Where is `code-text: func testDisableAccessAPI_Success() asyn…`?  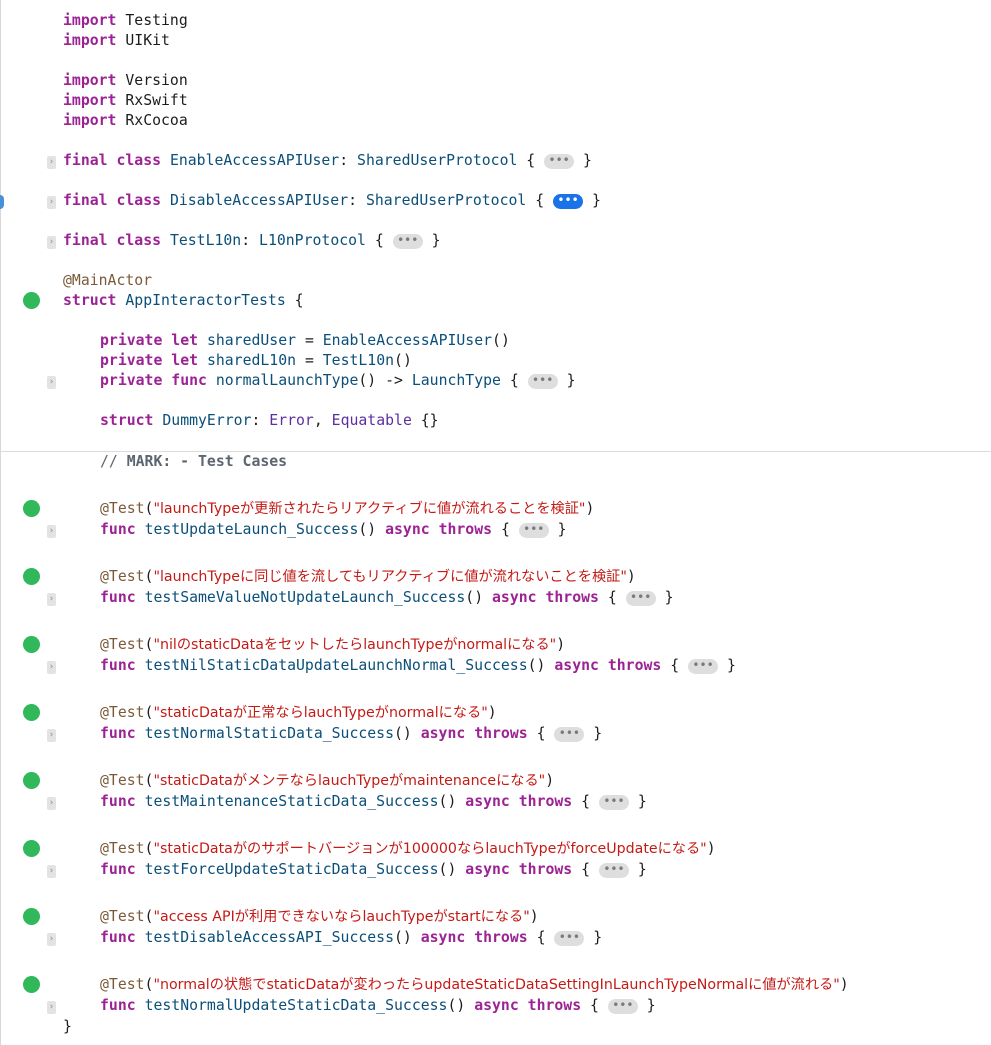 code-text: func testDisableAccessAPI_Success() asyn… is located at coordinates (351, 938).